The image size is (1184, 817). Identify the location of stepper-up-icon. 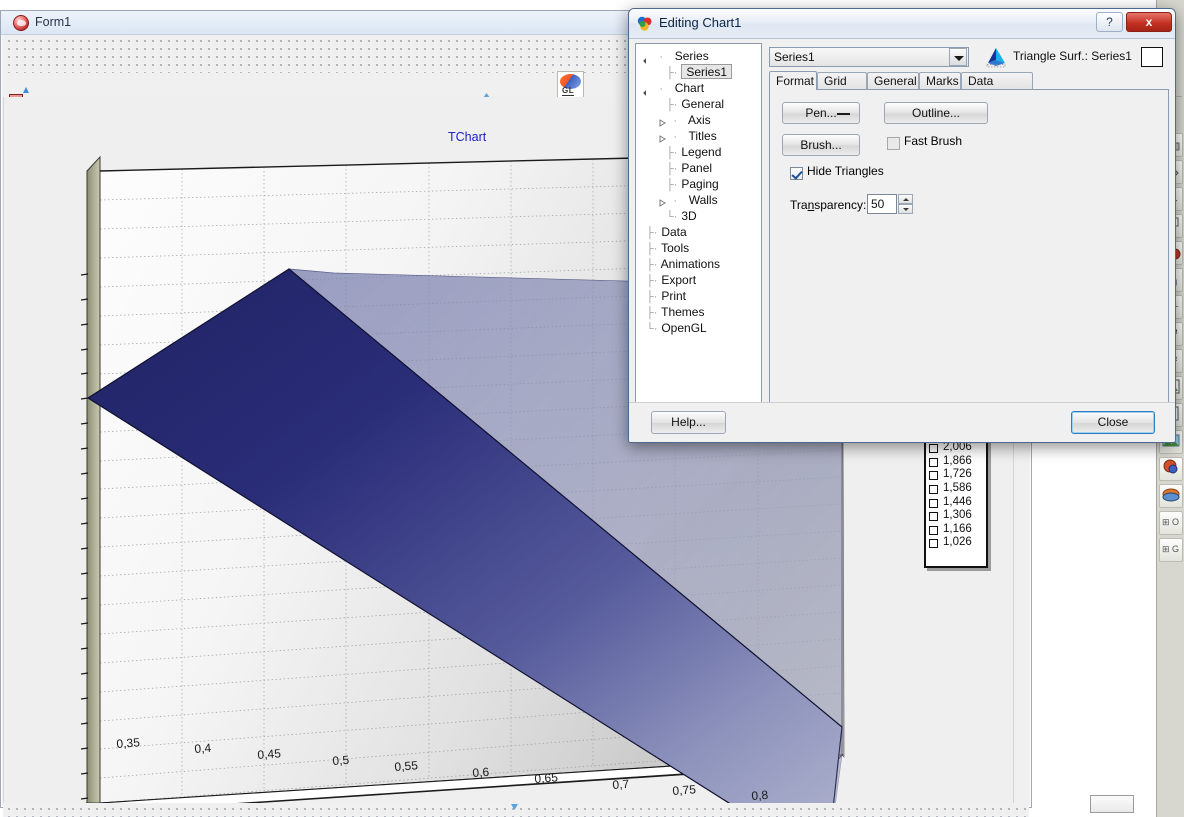
(905, 199).